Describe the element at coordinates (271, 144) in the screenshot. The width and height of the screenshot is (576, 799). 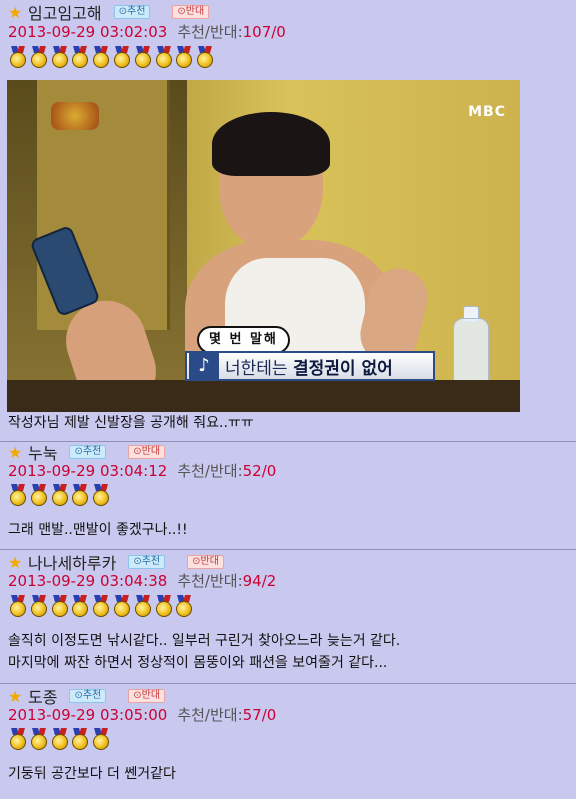
I see `person-hair` at that location.